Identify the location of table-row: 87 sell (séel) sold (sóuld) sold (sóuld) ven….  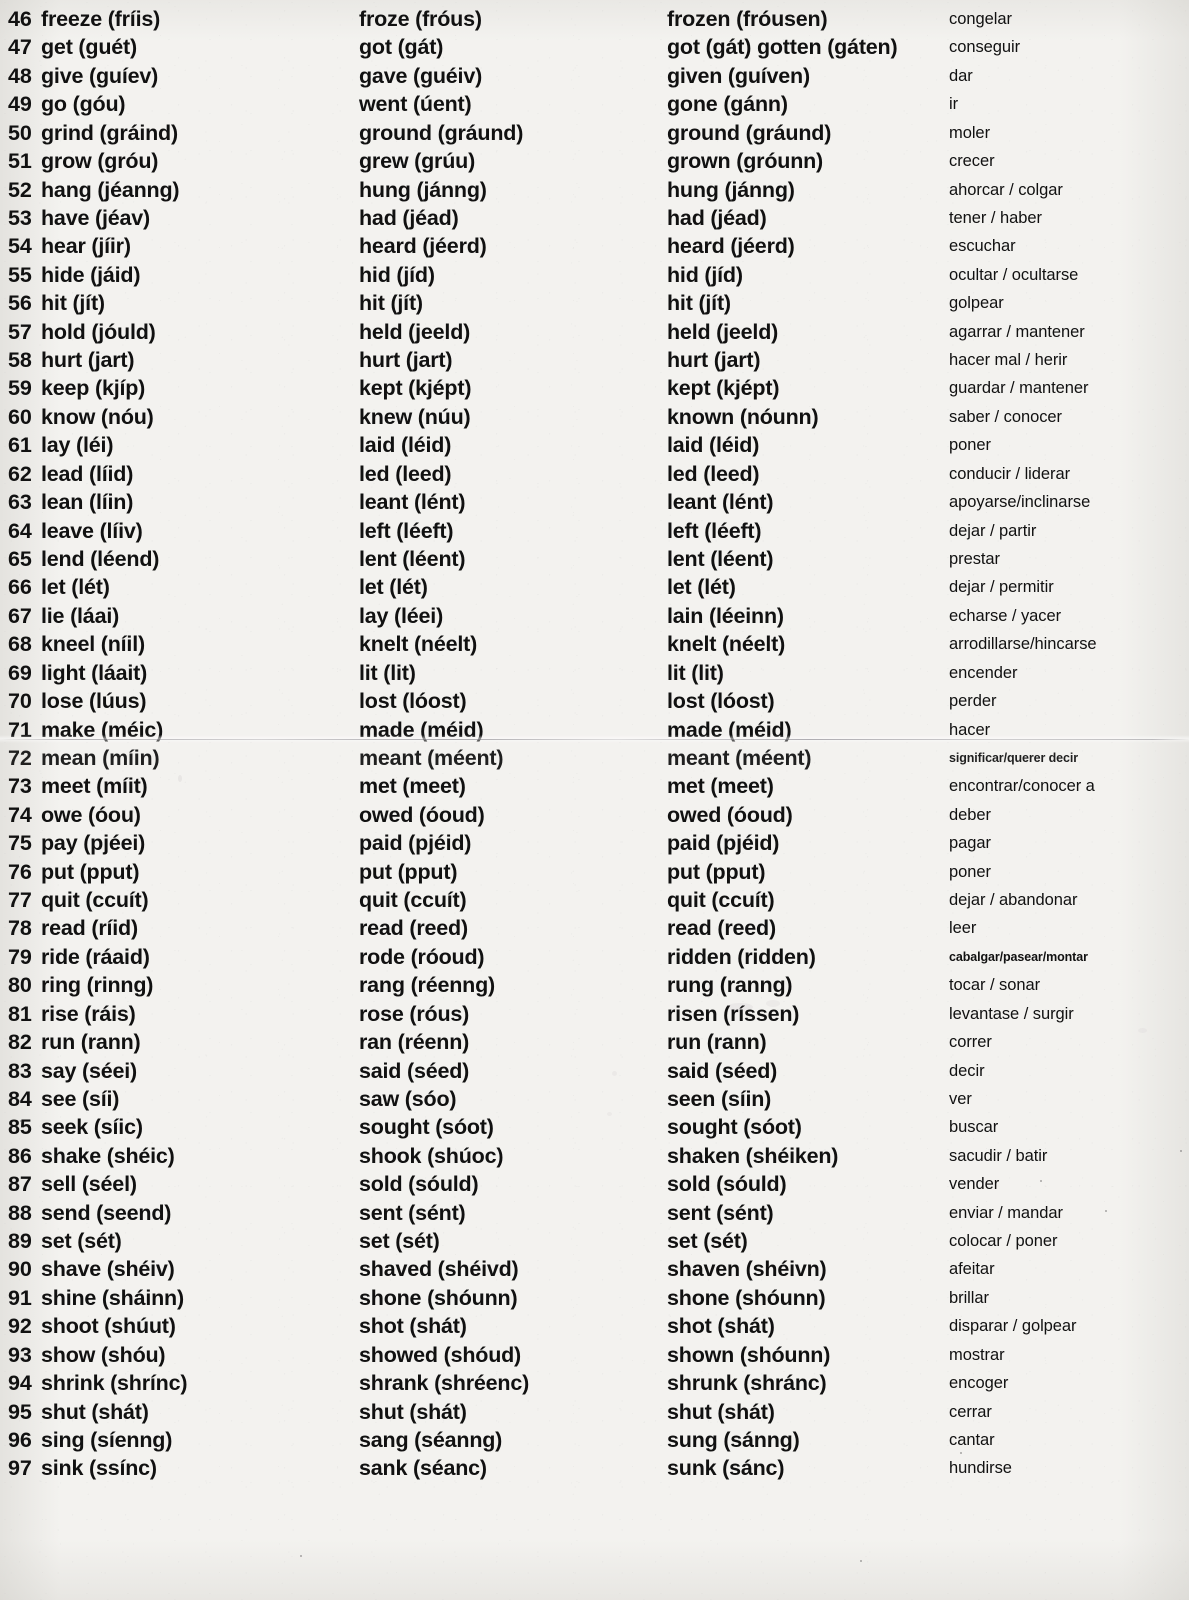
(594, 1184).